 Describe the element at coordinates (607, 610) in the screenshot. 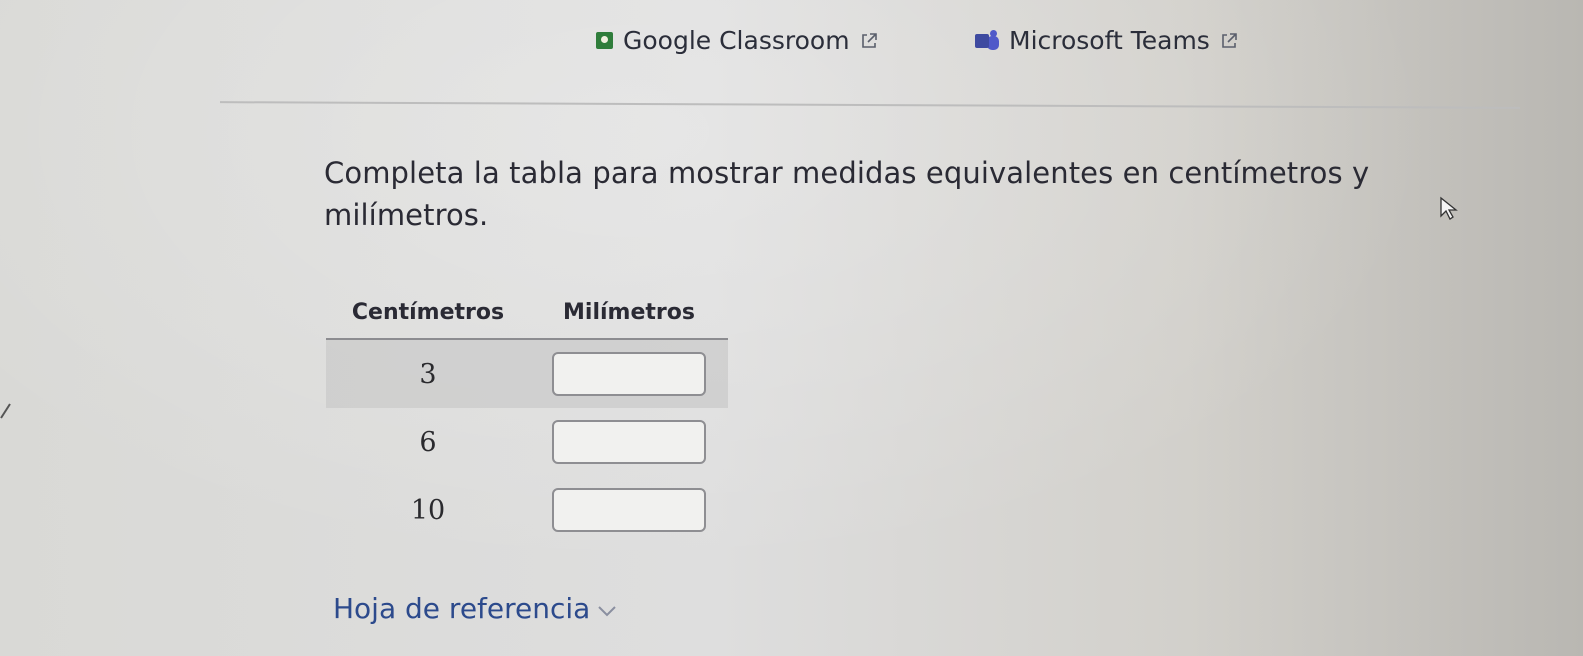

I see `chevron-down-icon` at that location.